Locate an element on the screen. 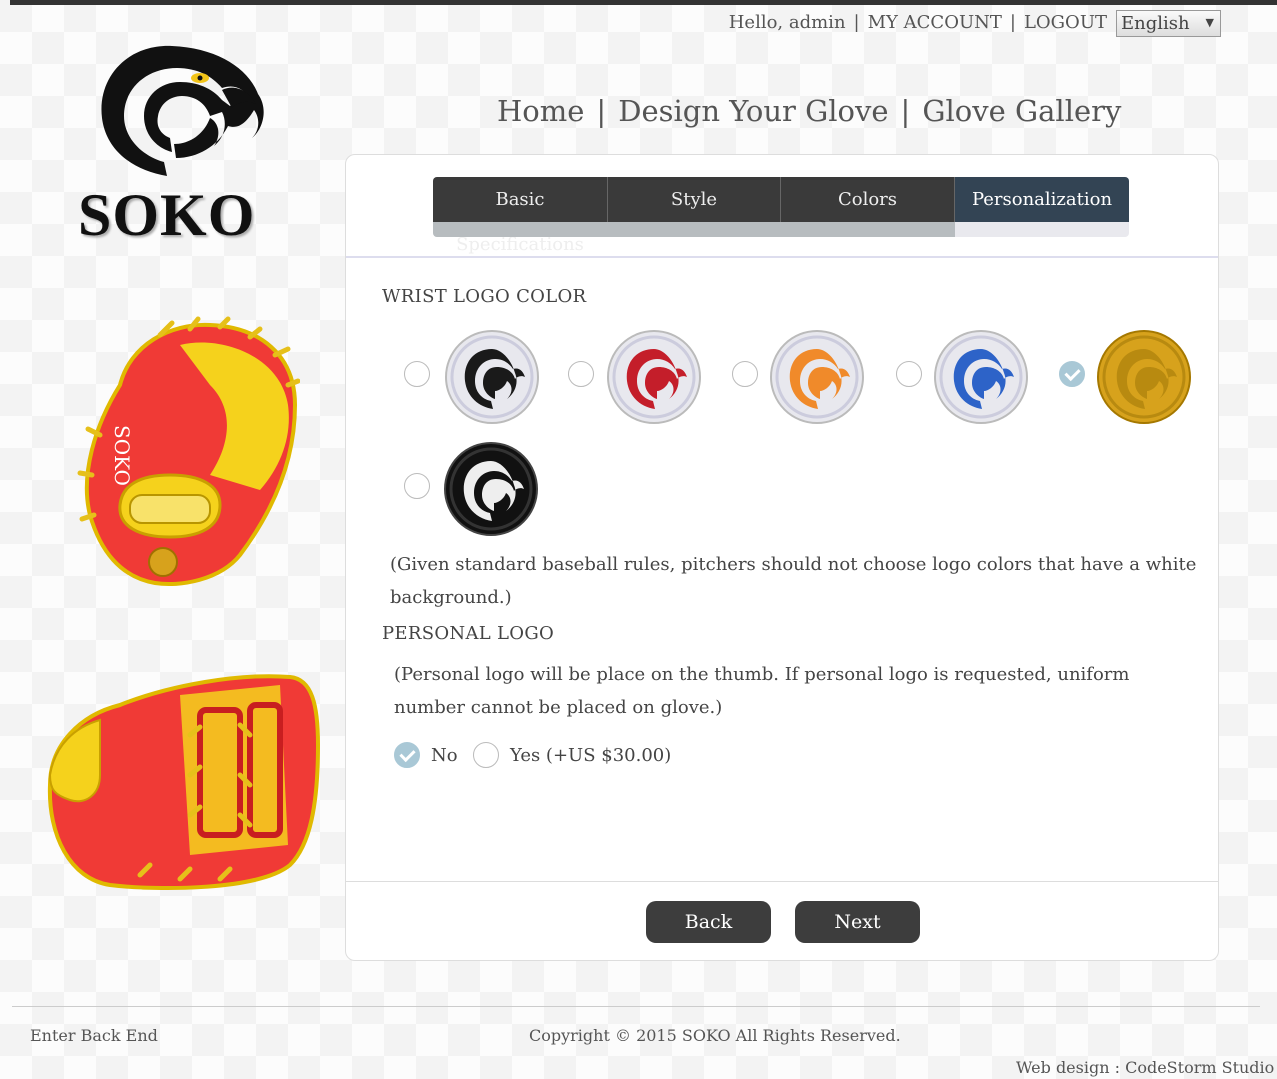  step-progress-bar is located at coordinates (781, 229).